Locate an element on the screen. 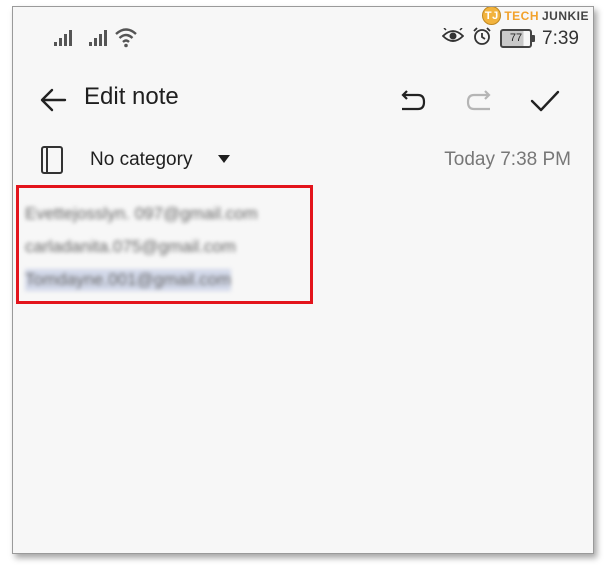  status-icons: 77 7:39 is located at coordinates (510, 38).